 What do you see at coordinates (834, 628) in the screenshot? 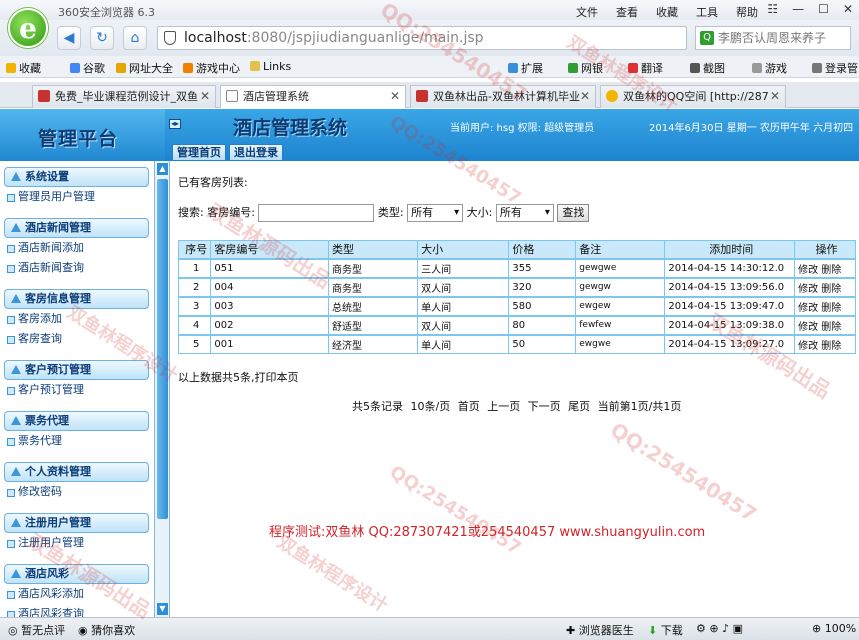
I see `zoom-level: ⊕ 100%` at bounding box center [834, 628].